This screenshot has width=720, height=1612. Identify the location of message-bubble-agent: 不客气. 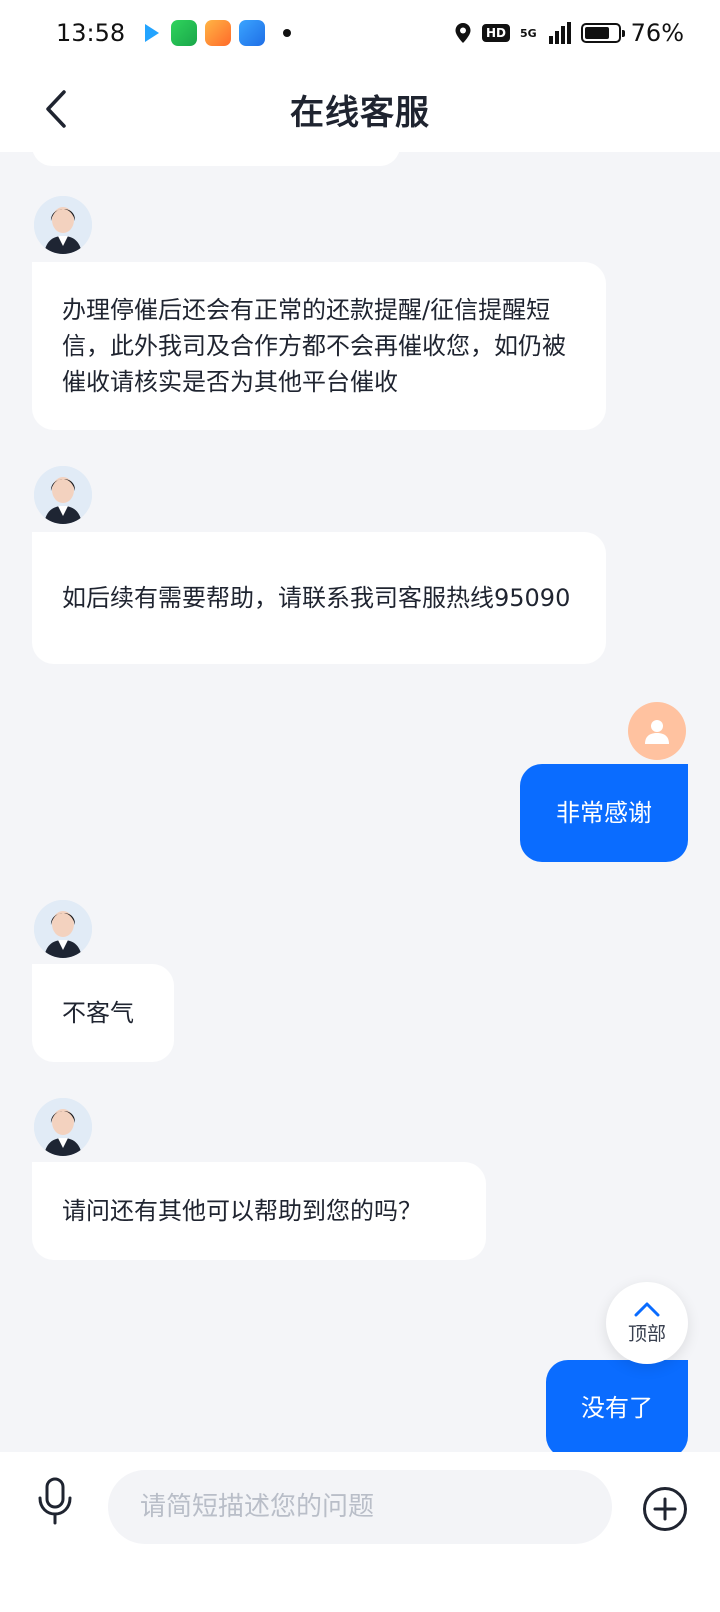
(103, 1013).